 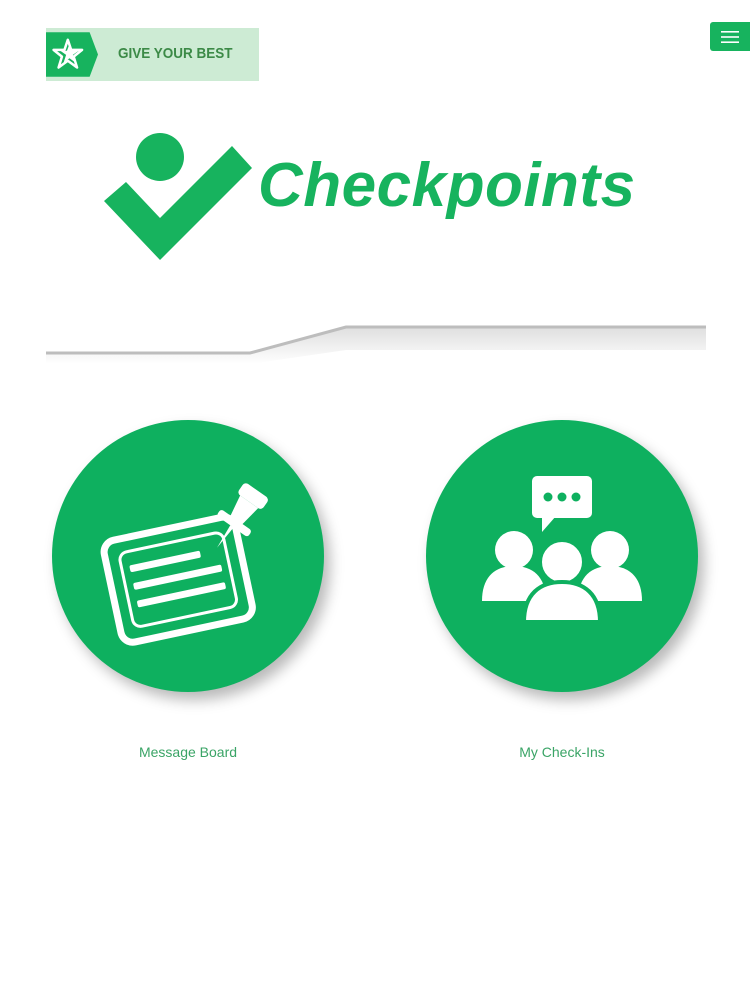 I want to click on my-checkins-tile: My Check-Ins, so click(x=564, y=590).